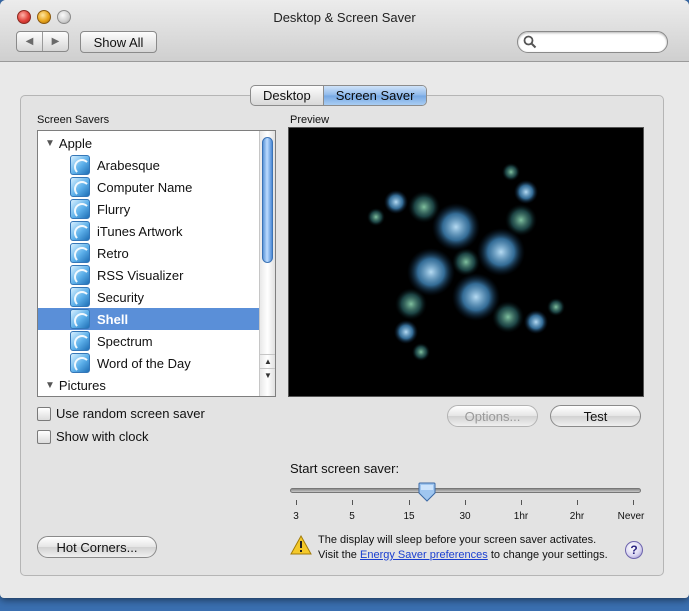 This screenshot has width=689, height=611. I want to click on list-scrollbar: ▲ ▼, so click(267, 263).